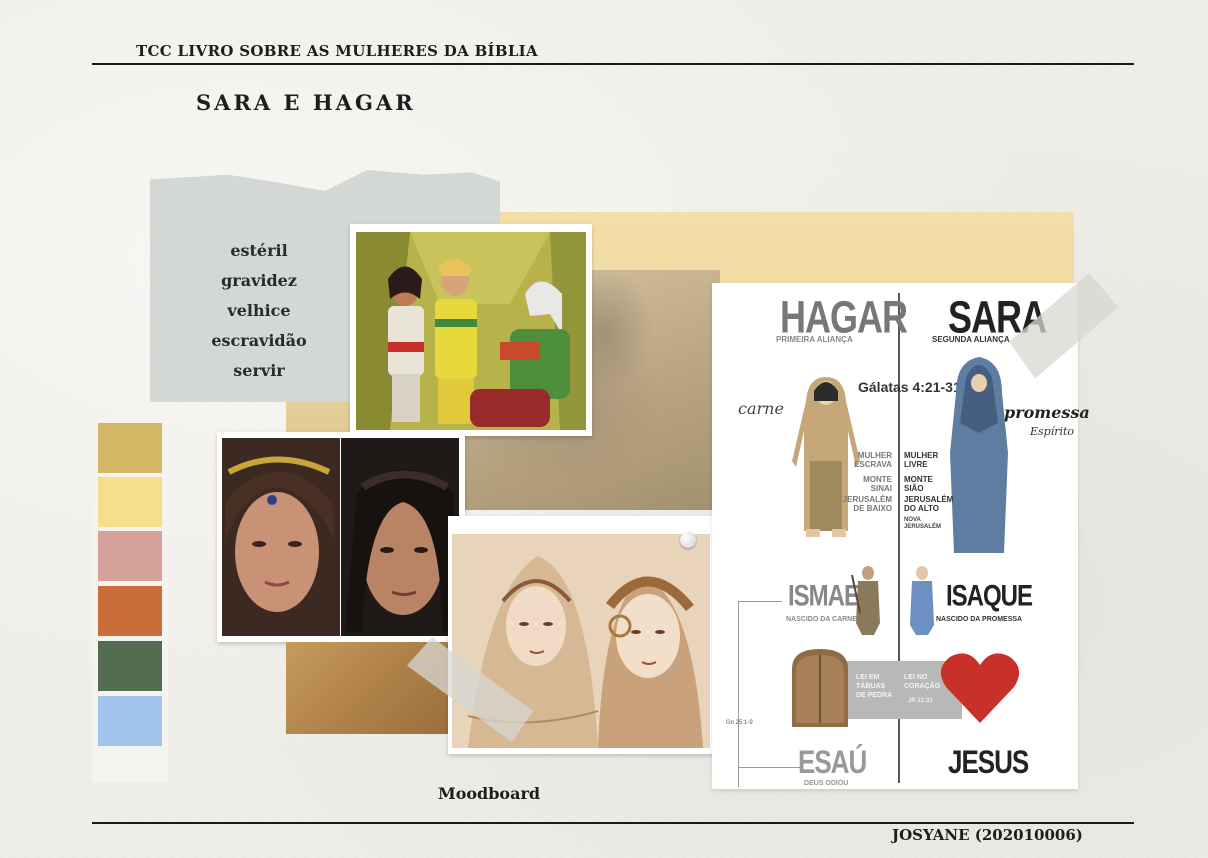 Image resolution: width=1208 pixels, height=858 pixels. I want to click on ismael-figure-icon, so click(865, 600).